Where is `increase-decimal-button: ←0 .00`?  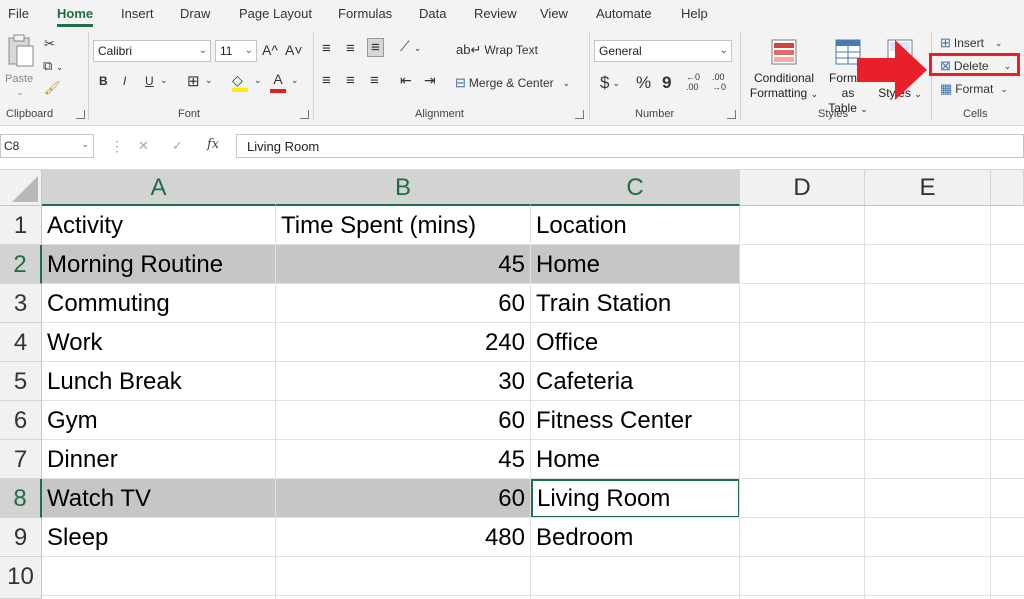
increase-decimal-button: ←0 .00 is located at coordinates (697, 82).